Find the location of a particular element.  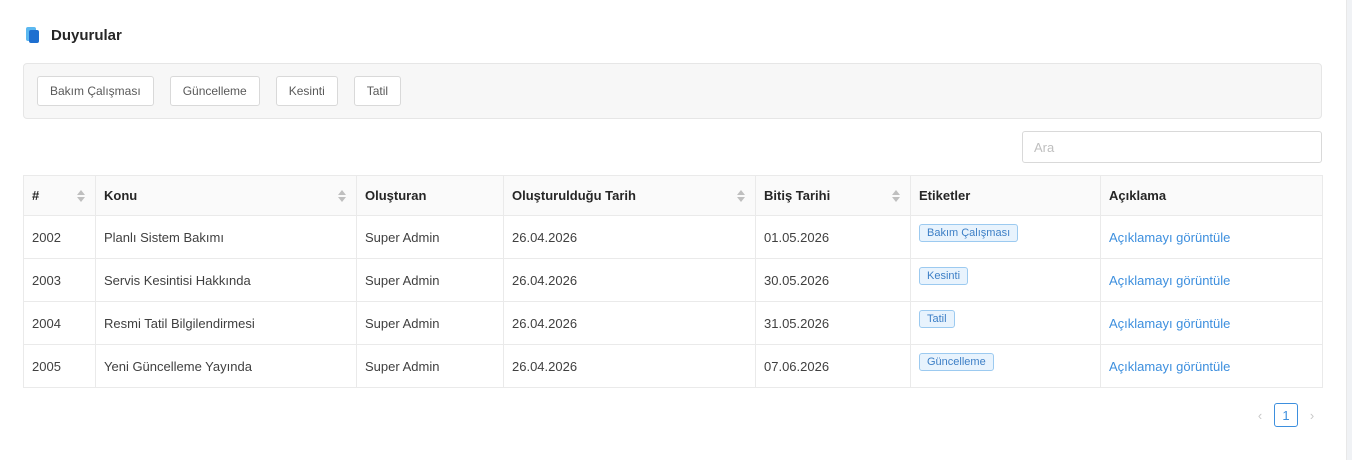

column-header-subject: Konu is located at coordinates (226, 195).